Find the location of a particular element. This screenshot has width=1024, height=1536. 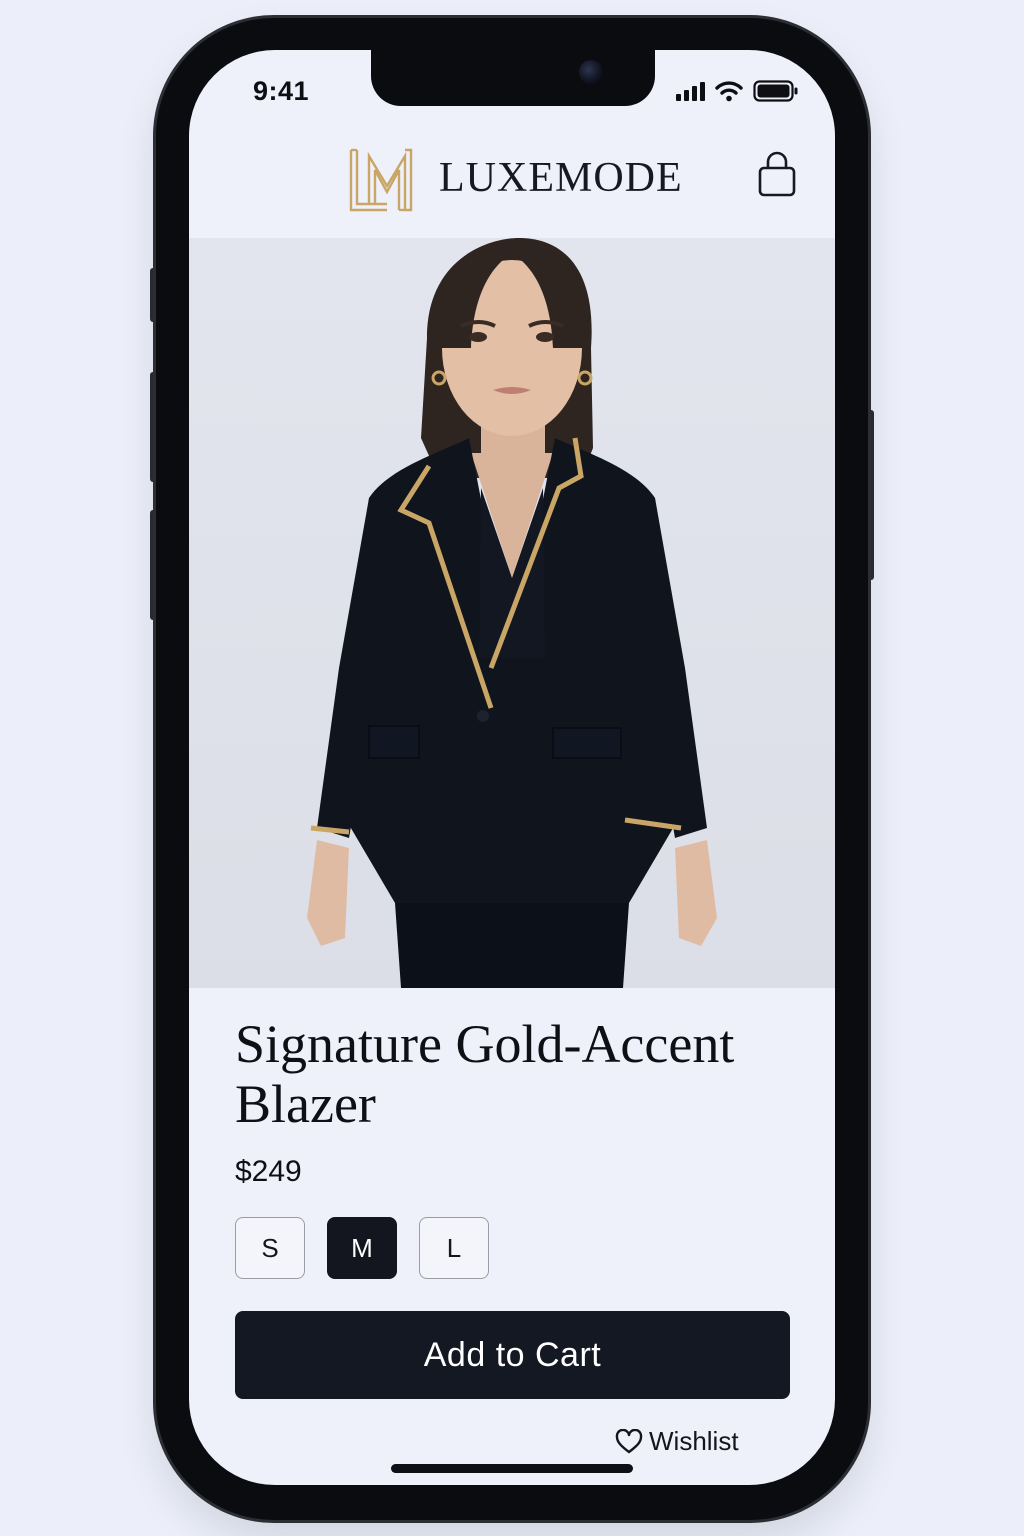

wishlist-button: Wishlist is located at coordinates (677, 1441).